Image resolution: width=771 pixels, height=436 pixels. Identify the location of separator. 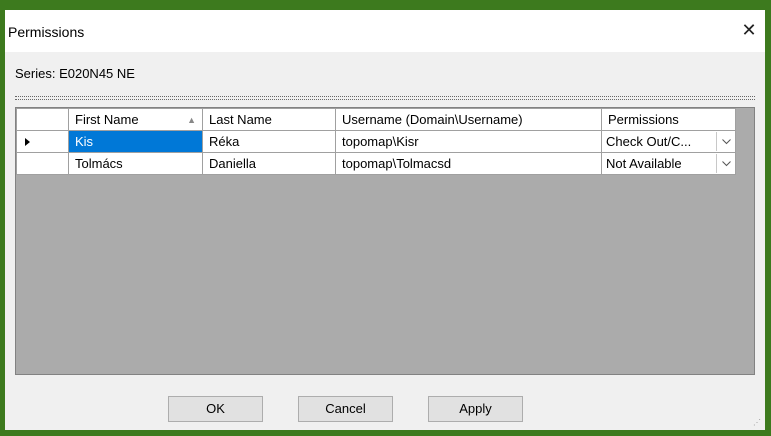
(385, 98).